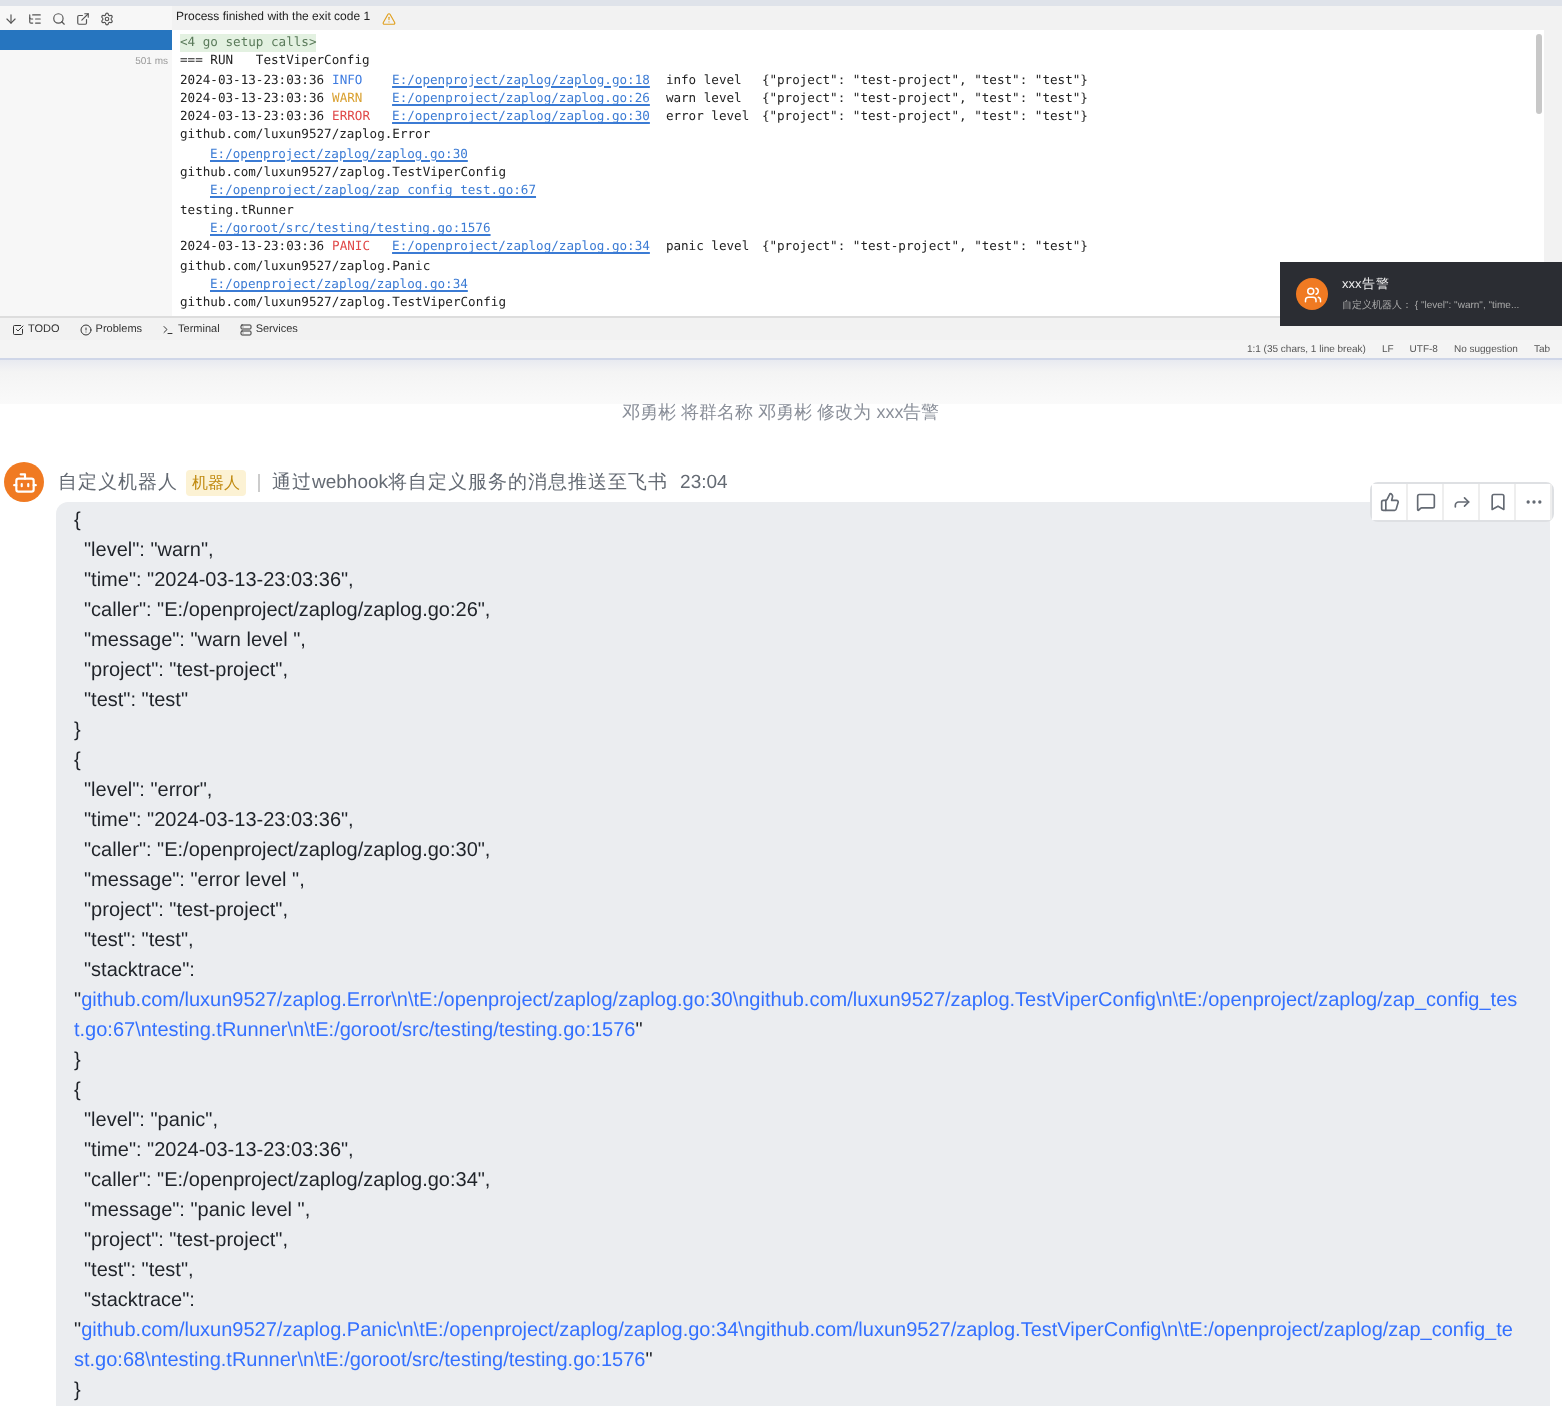 The height and width of the screenshot is (1406, 1562). Describe the element at coordinates (11, 18) in the screenshot. I see `arrow-down-icon` at that location.